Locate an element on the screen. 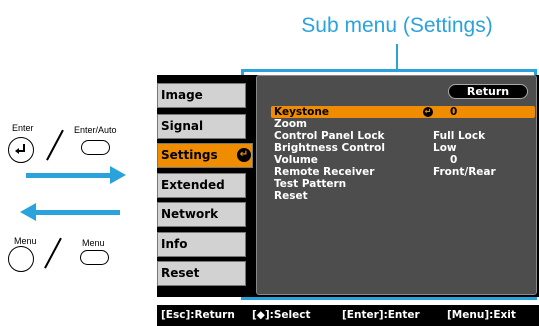 The width and height of the screenshot is (539, 326). menu-item-label: Control Panel Lock is located at coordinates (329, 136).